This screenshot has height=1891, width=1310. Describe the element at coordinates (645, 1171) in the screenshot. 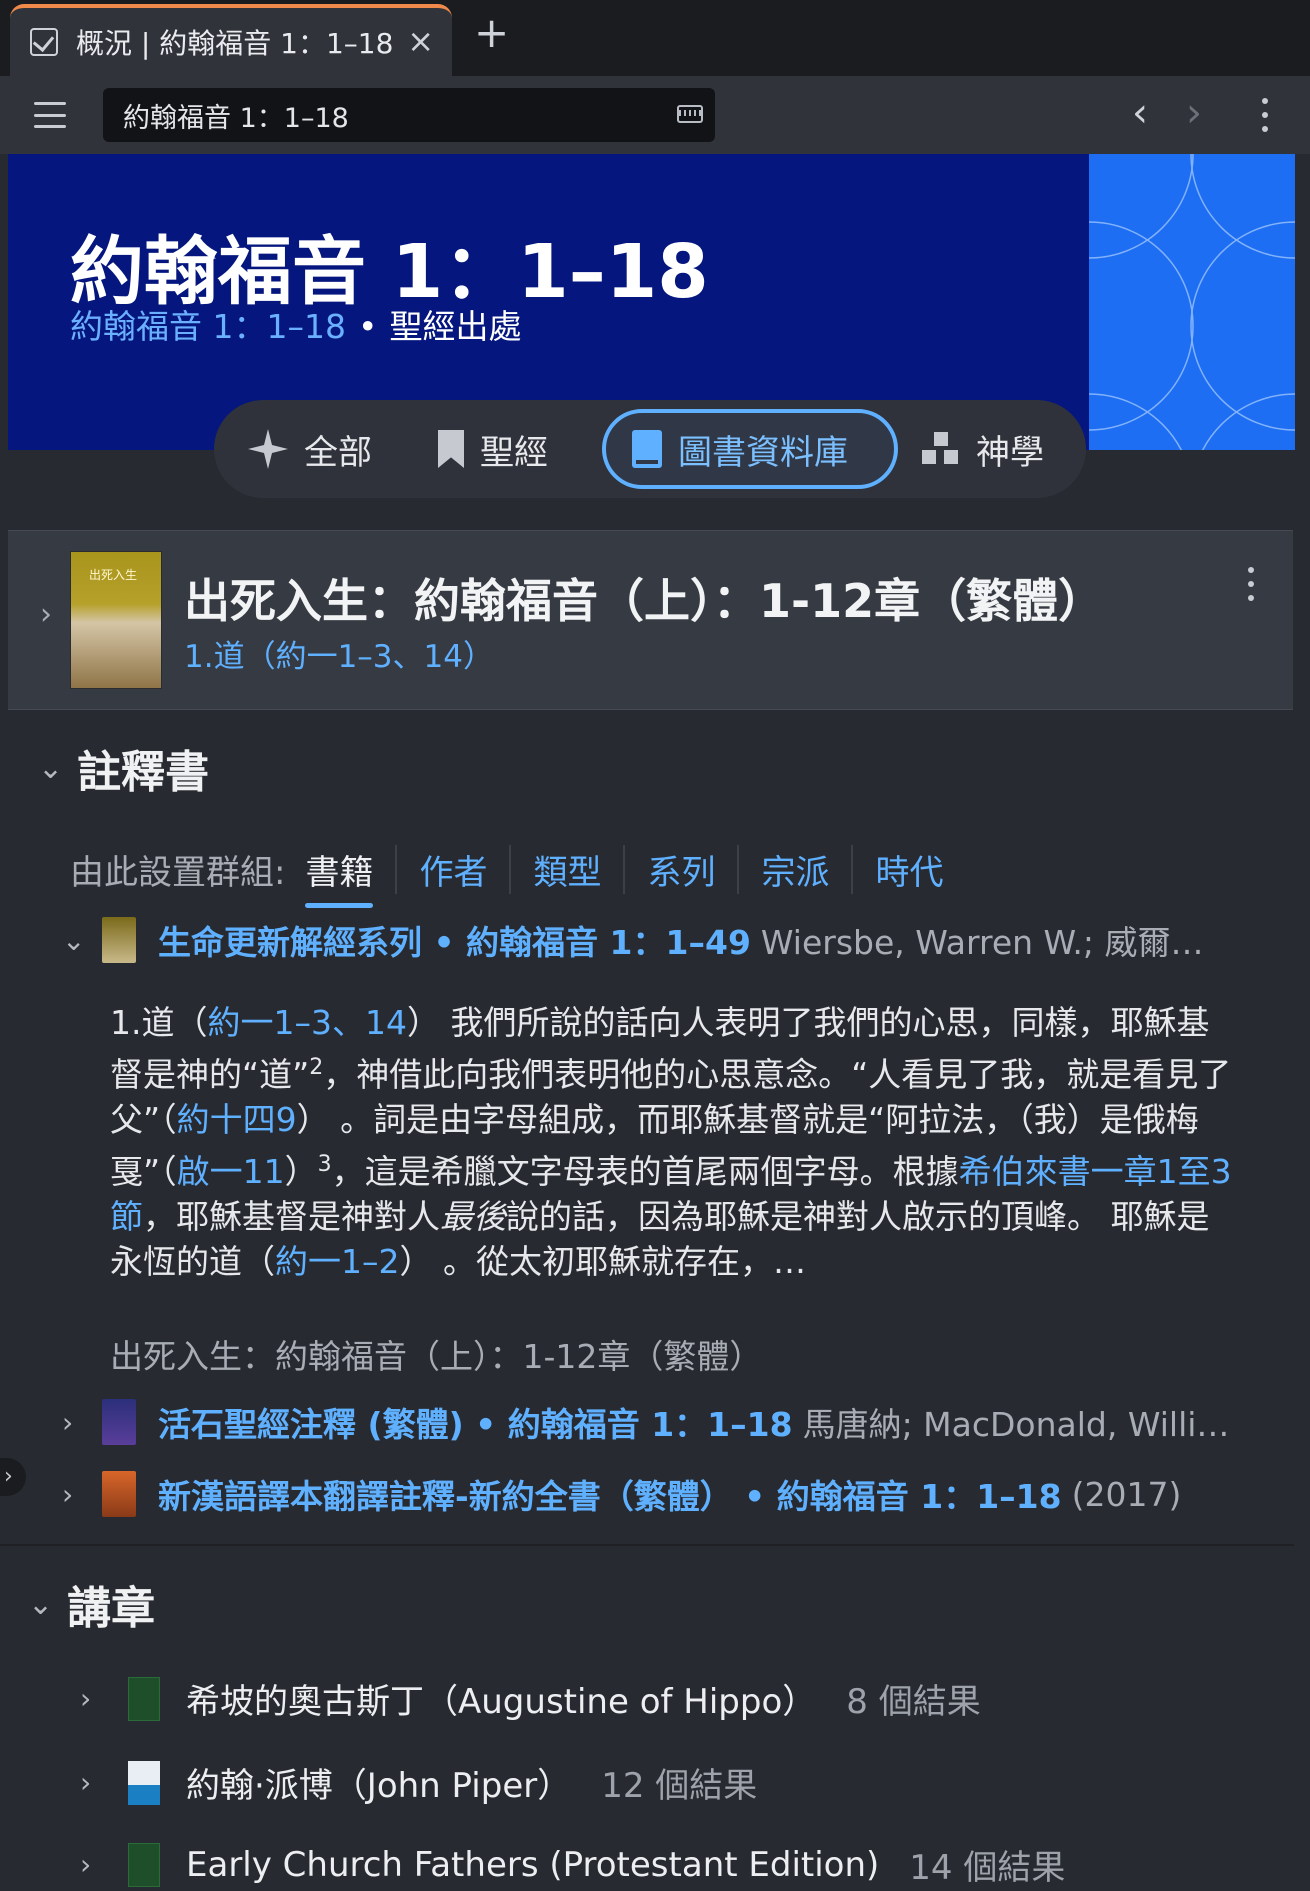

I see `excerpt-text: ，這是希臘文字母表的首尾兩個字母。根據` at that location.